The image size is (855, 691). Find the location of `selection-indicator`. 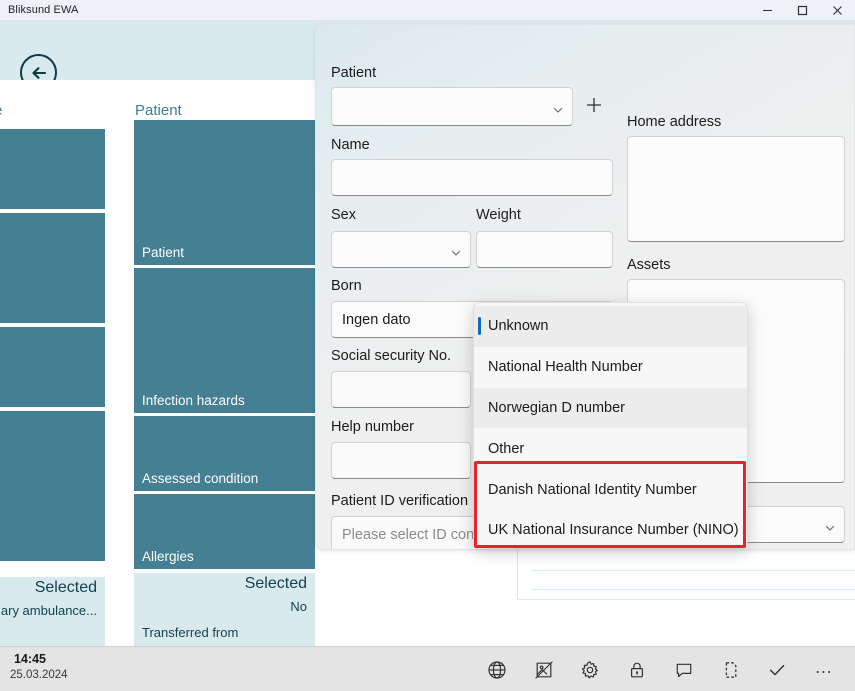

selection-indicator is located at coordinates (479, 326).